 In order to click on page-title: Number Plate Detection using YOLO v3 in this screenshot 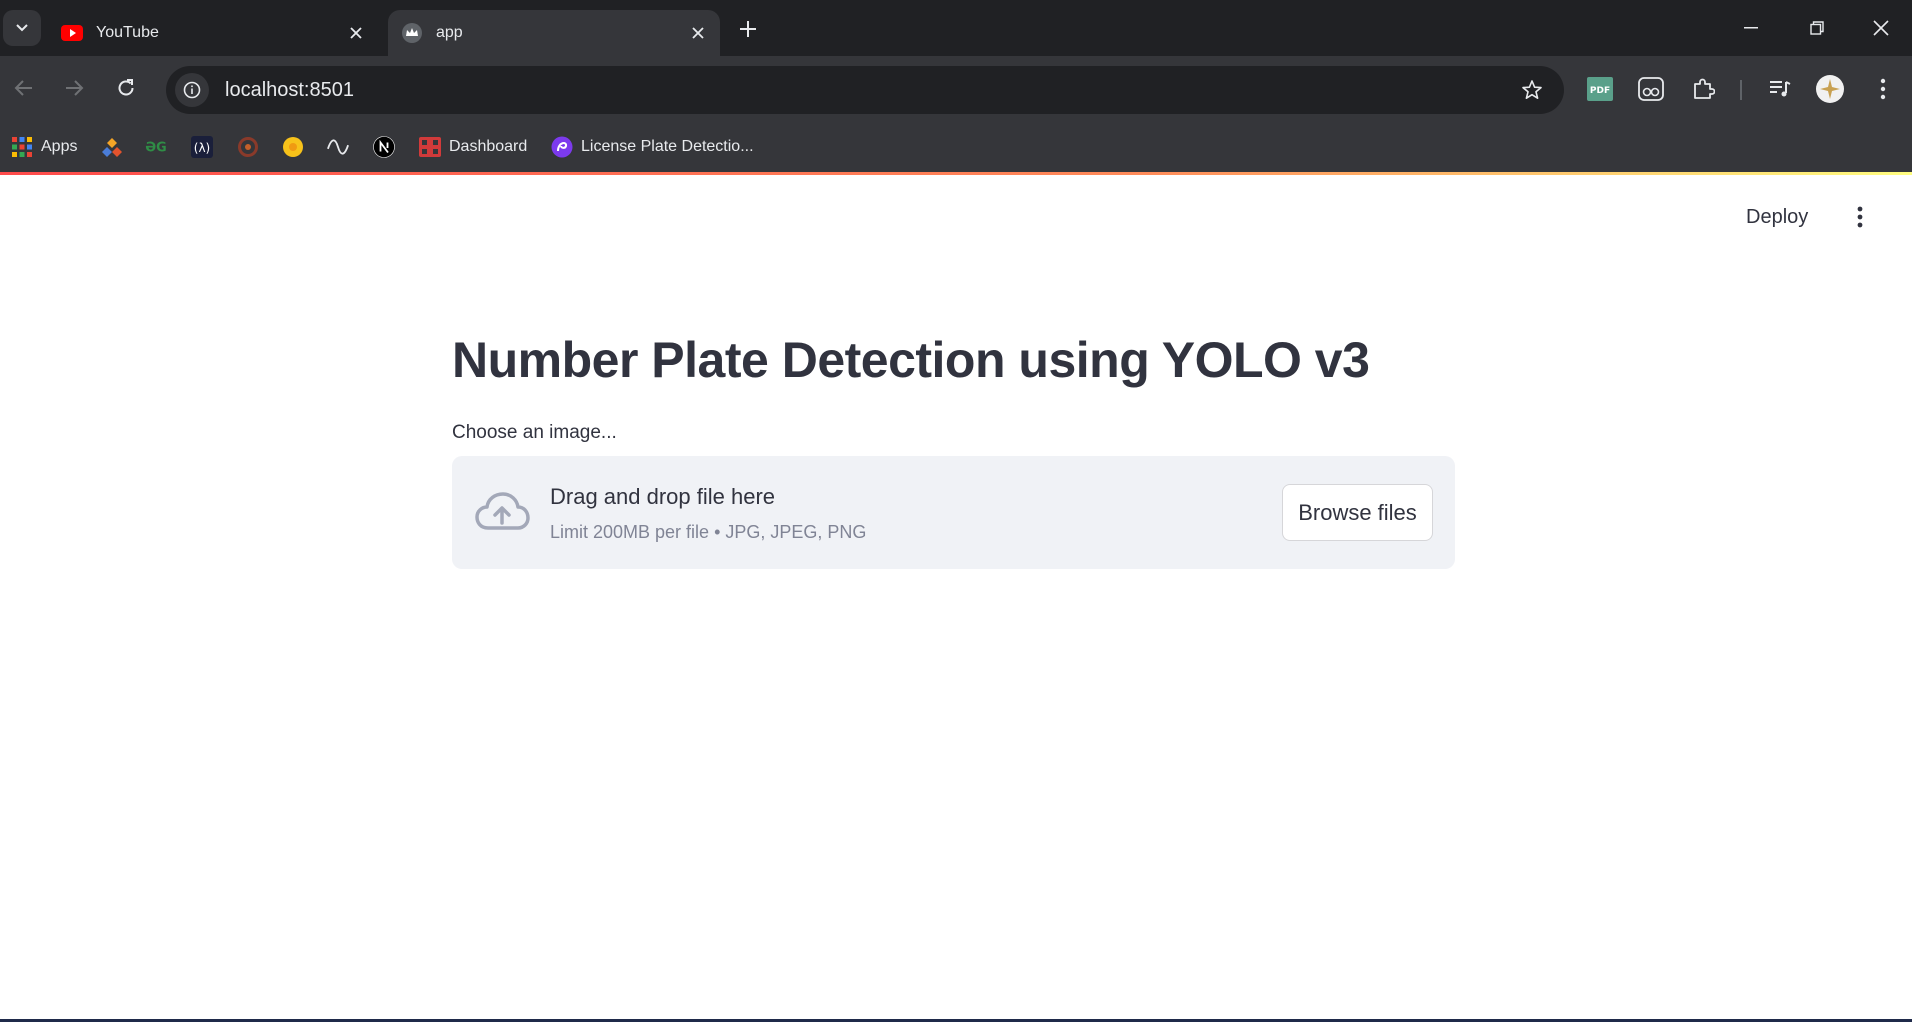, I will do `click(911, 360)`.